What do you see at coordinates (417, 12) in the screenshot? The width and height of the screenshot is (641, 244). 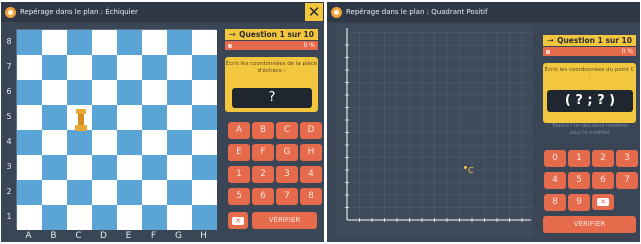 I see `window-title: Repérage dans le plan : Quadrant Positif` at bounding box center [417, 12].